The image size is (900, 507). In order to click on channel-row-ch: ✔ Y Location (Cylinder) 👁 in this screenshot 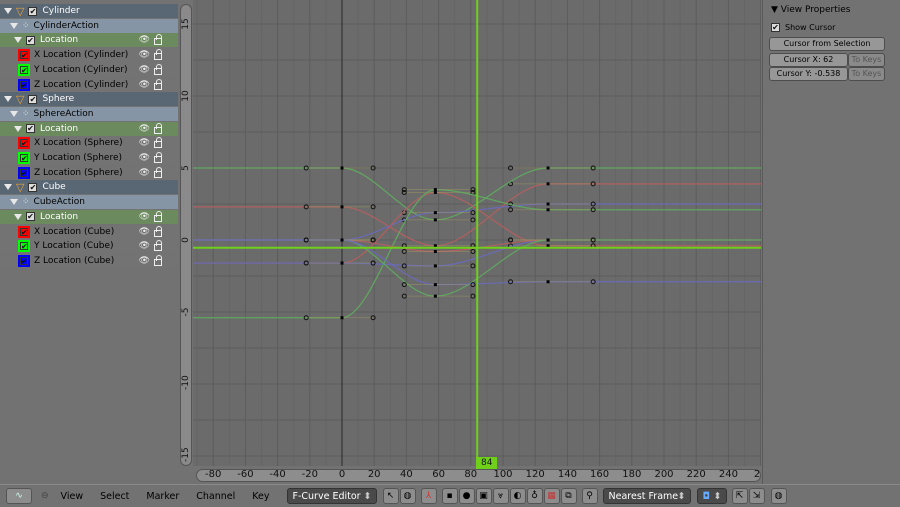, I will do `click(89, 69)`.